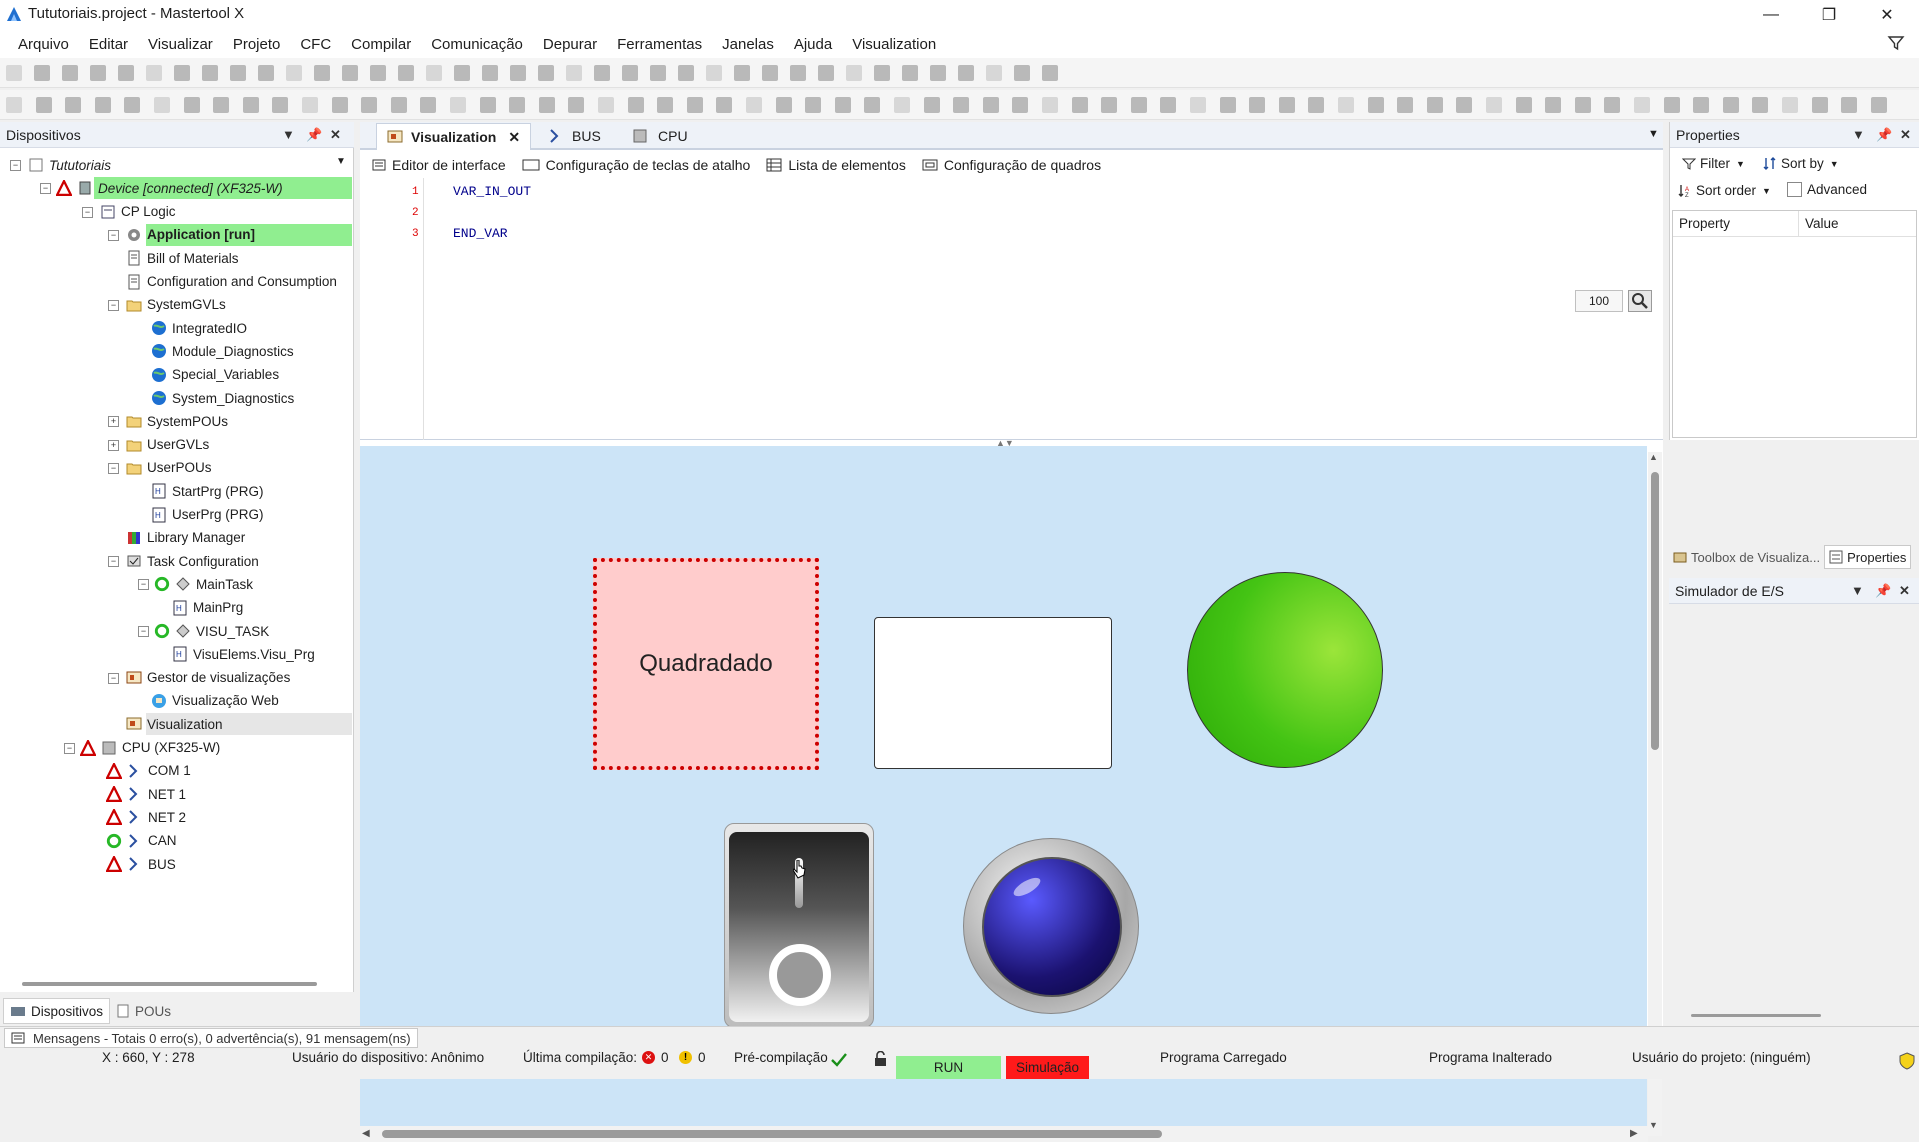  What do you see at coordinates (1756, 1015) in the screenshot?
I see `io-hscrollbar` at bounding box center [1756, 1015].